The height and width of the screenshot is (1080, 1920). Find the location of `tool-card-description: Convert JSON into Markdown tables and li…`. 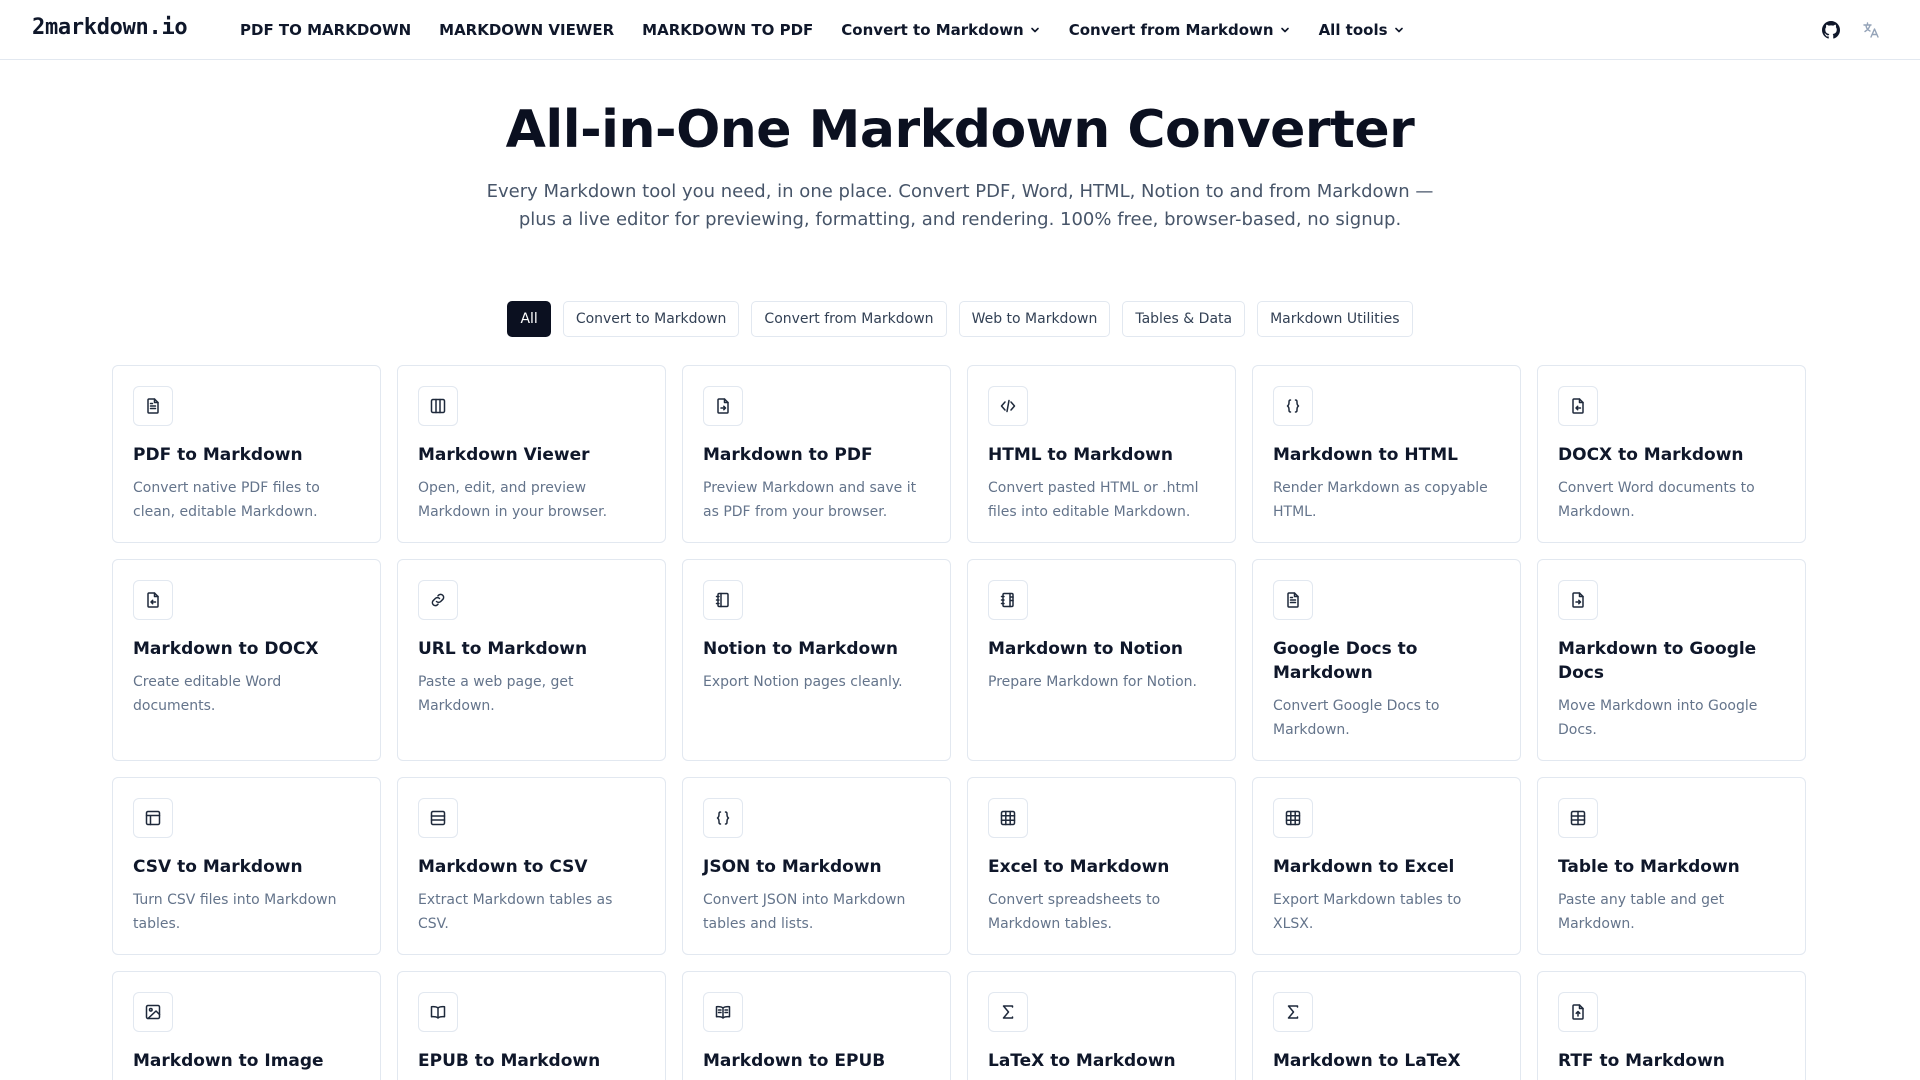

tool-card-description: Convert JSON into Markdown tables and li… is located at coordinates (804, 912).